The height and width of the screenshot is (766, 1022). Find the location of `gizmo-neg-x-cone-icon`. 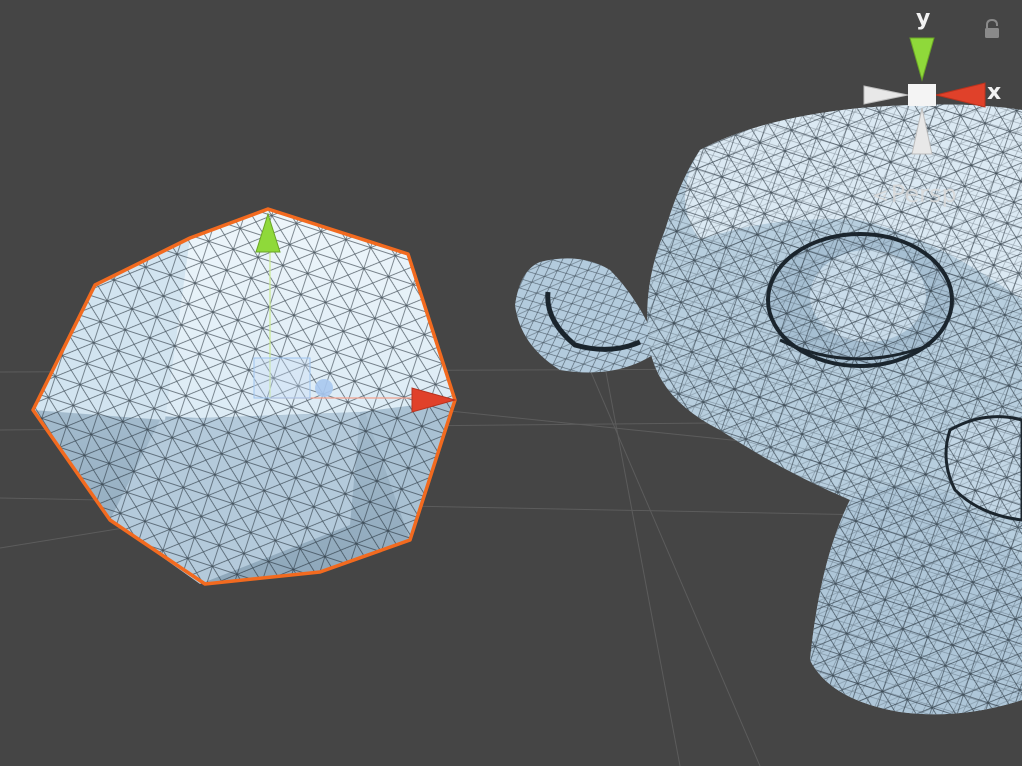

gizmo-neg-x-cone-icon is located at coordinates (886, 95).